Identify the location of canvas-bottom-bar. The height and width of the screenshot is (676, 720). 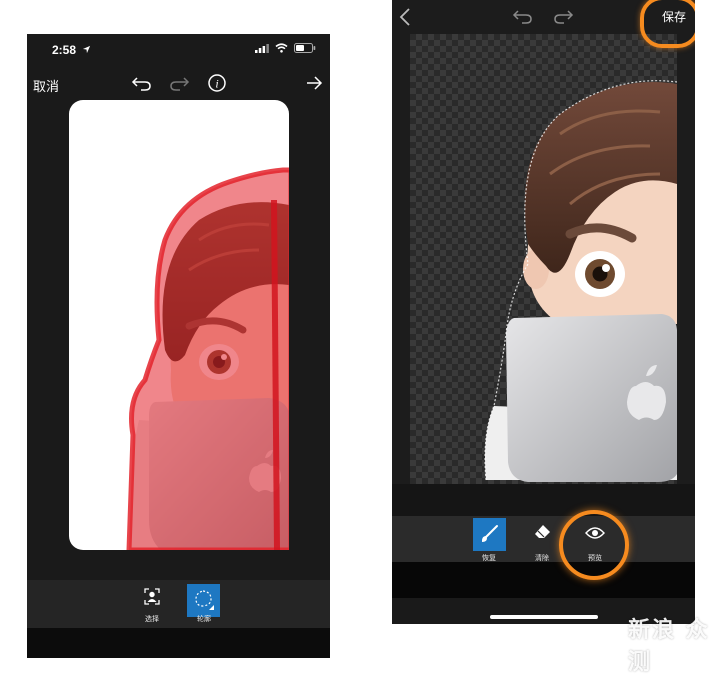
(543, 500).